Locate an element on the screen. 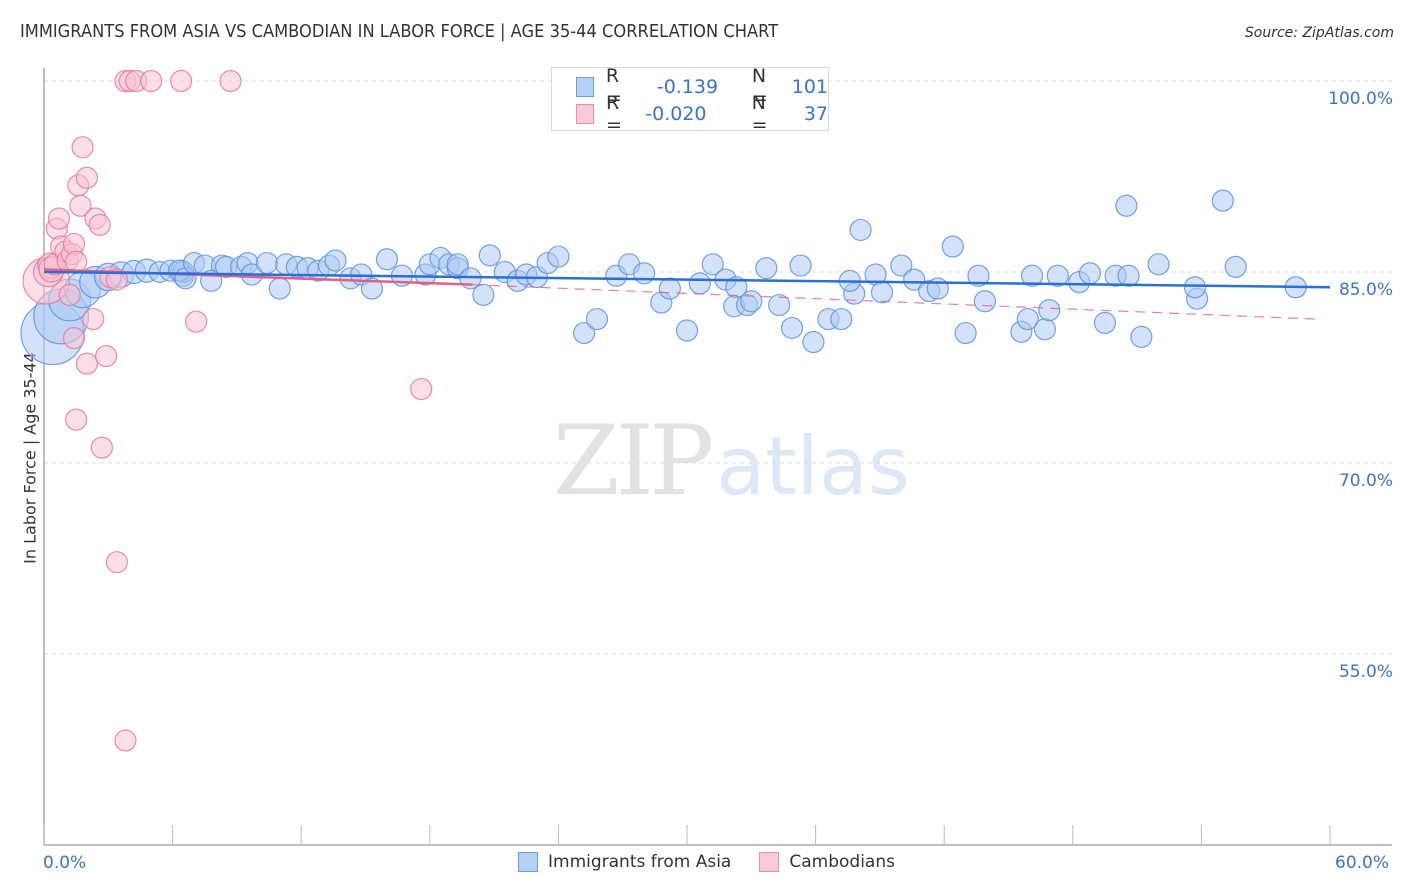 This screenshot has width=1406, height=892. y-tick-labels: 100.0% 85.0% 70.0% 55.0% is located at coordinates (1360, 385).